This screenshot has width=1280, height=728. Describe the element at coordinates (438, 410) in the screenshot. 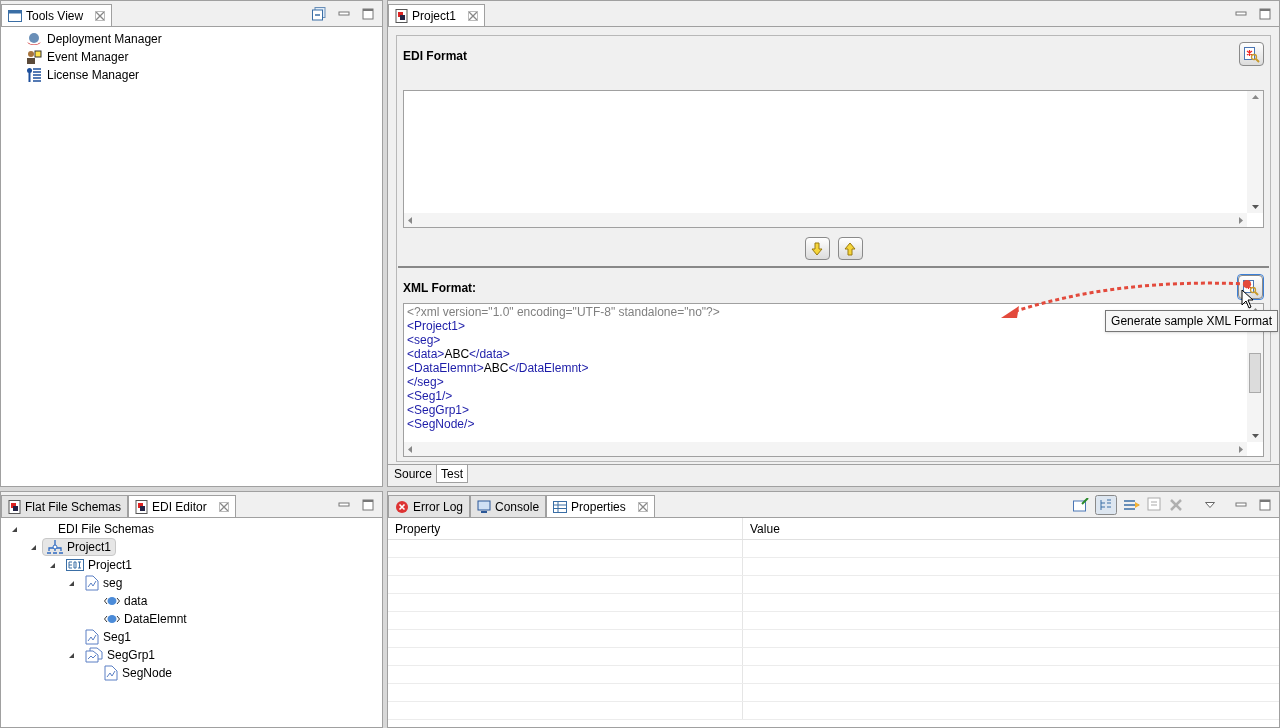

I see `code-line: <SegGrp1>` at that location.